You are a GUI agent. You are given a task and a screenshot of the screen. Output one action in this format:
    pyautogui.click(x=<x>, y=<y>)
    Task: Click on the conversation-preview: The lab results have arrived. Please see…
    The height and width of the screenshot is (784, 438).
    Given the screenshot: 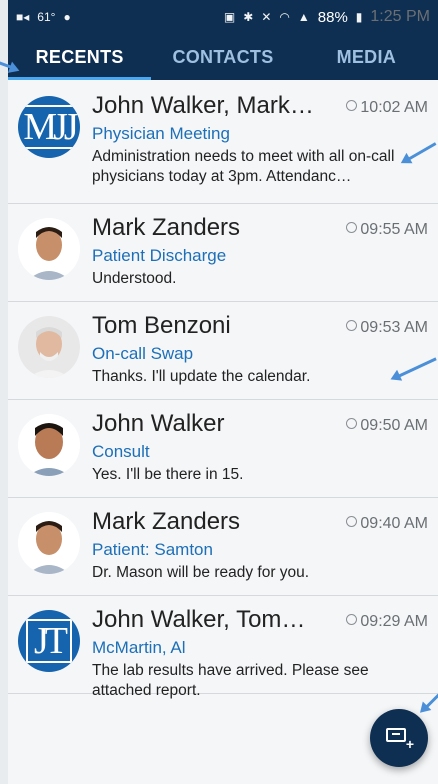 What is the action you would take?
    pyautogui.click(x=230, y=680)
    